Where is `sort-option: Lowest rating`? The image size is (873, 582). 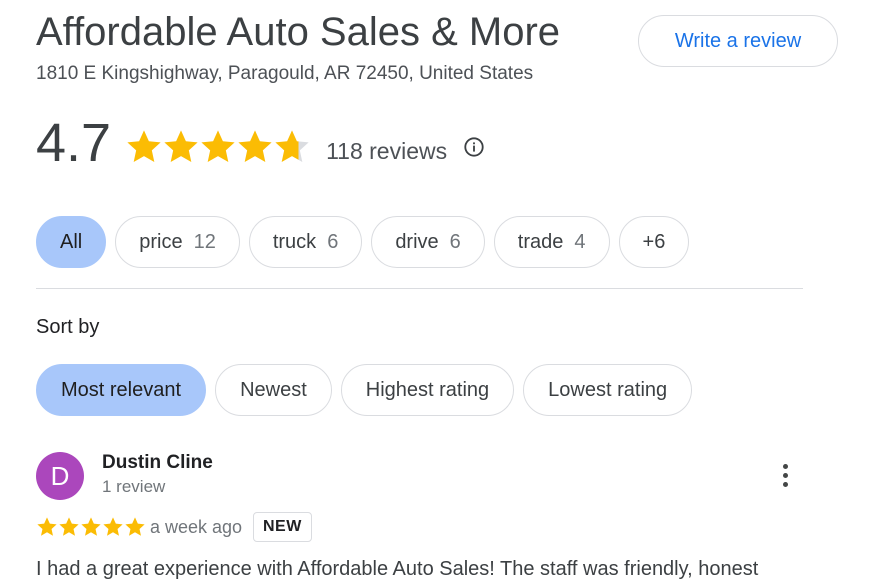
sort-option: Lowest rating is located at coordinates (608, 390).